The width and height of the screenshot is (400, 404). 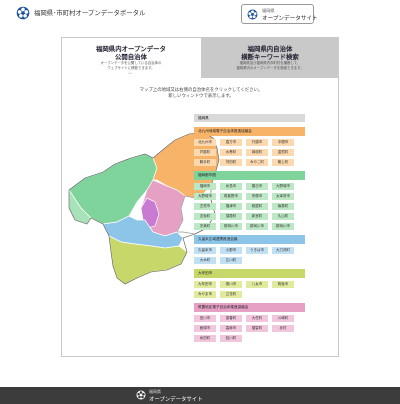 What do you see at coordinates (205, 328) in the screenshot?
I see `municipality-link: 飯塚市` at bounding box center [205, 328].